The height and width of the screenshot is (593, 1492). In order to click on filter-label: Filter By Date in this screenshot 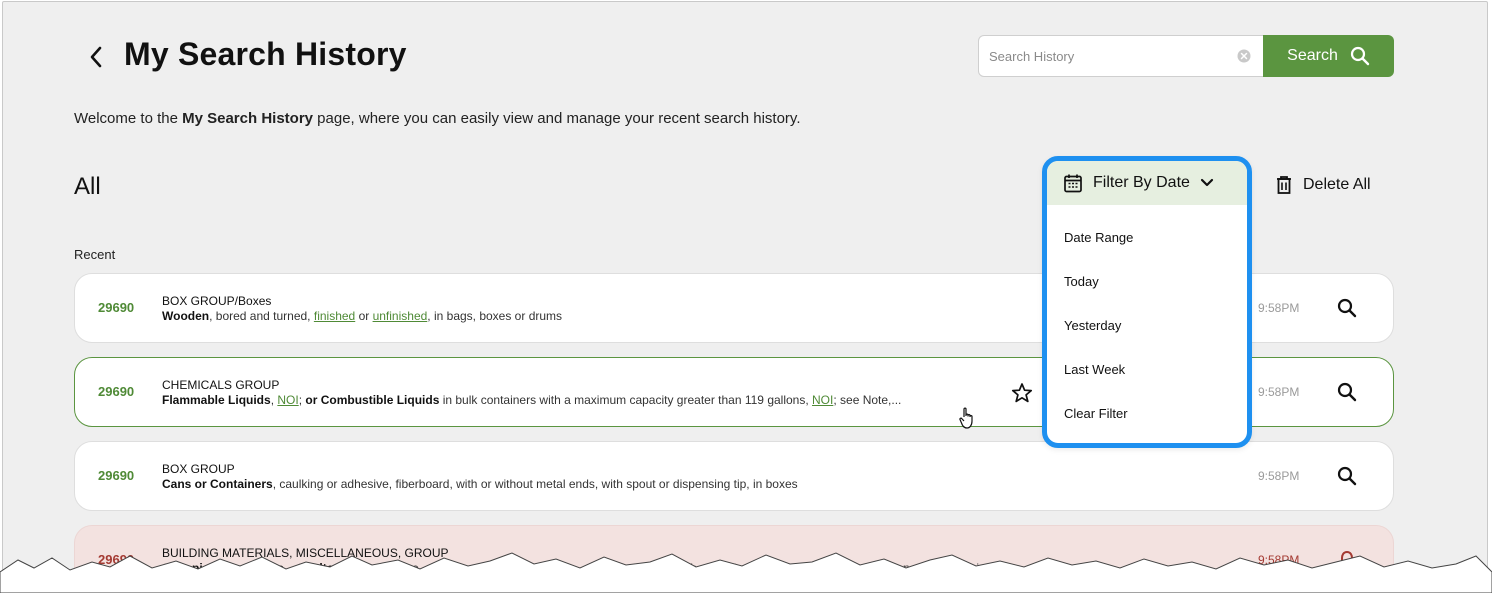, I will do `click(1141, 182)`.